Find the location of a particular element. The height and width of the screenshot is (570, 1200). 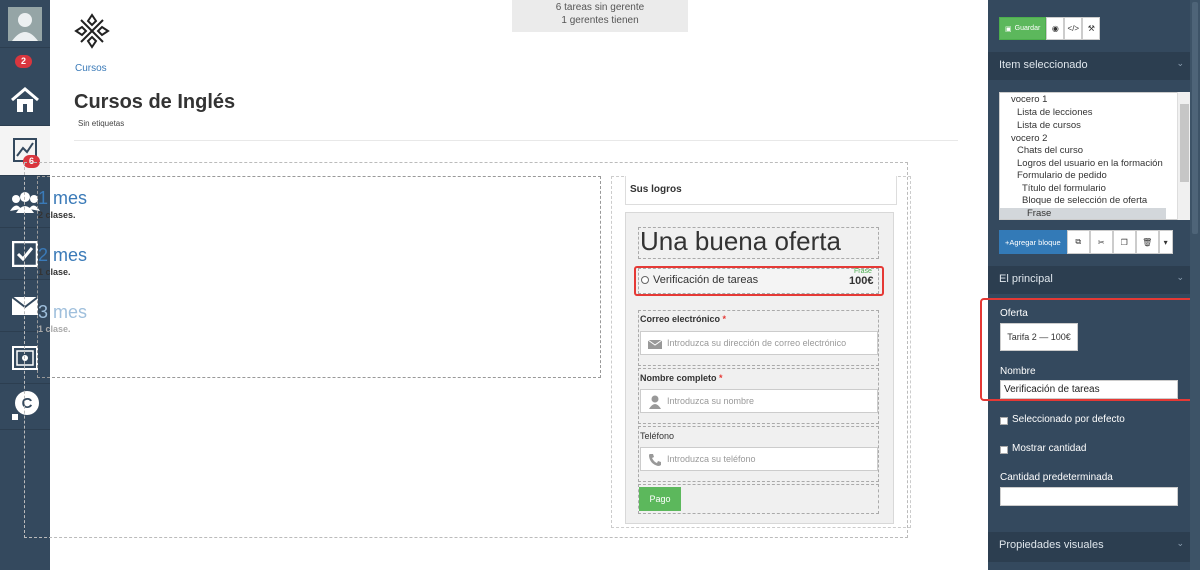

name-placeholder: Introduzca su nombre is located at coordinates (711, 401).